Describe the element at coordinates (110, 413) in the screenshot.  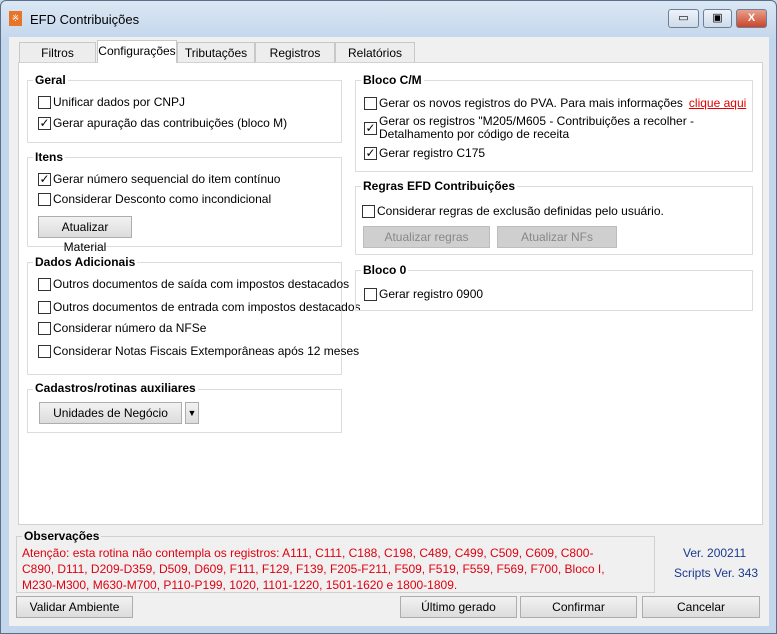
I see `unidades-negocio-button: Unidades de Negócio` at that location.